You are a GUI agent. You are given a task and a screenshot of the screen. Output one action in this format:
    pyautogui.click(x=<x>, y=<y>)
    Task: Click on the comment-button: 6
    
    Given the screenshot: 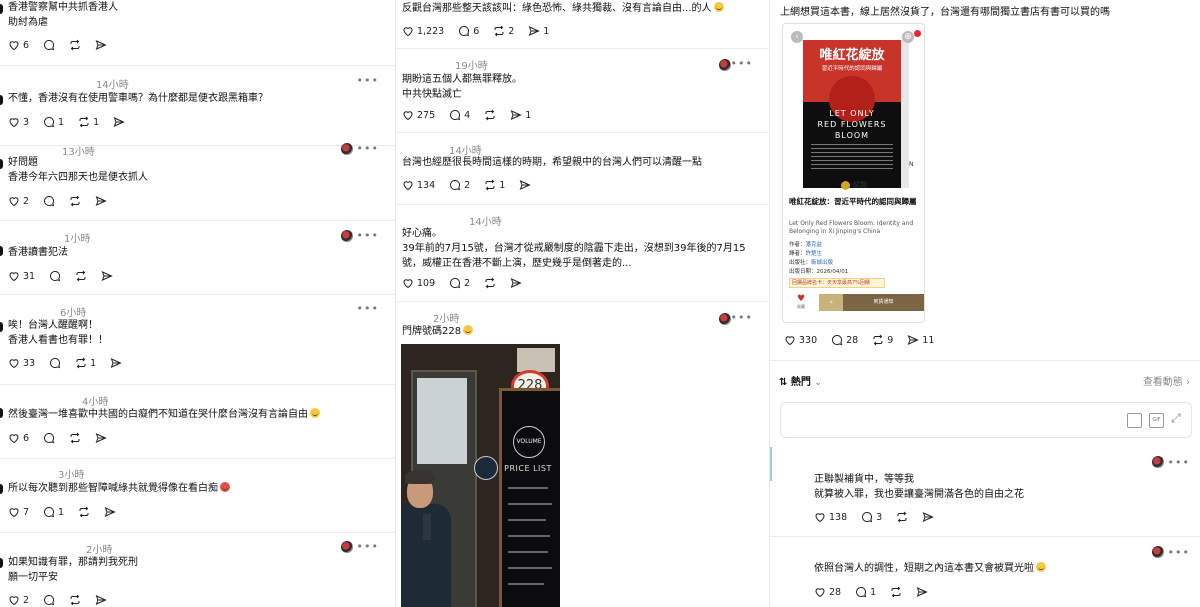 What is the action you would take?
    pyautogui.click(x=468, y=31)
    